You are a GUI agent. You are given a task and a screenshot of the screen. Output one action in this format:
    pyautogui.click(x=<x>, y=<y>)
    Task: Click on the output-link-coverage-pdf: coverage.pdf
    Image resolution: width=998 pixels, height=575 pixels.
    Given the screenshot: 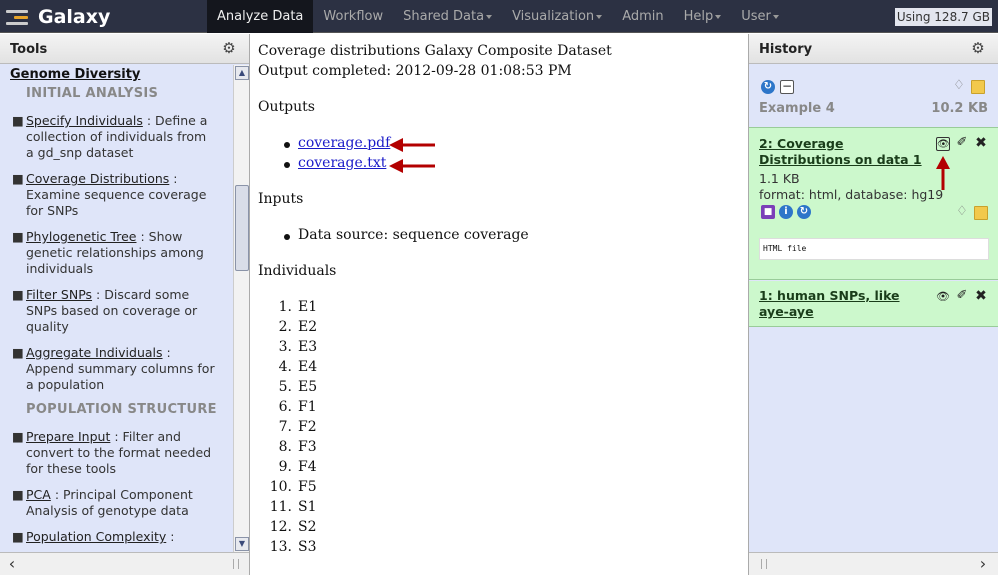 What is the action you would take?
    pyautogui.click(x=344, y=143)
    